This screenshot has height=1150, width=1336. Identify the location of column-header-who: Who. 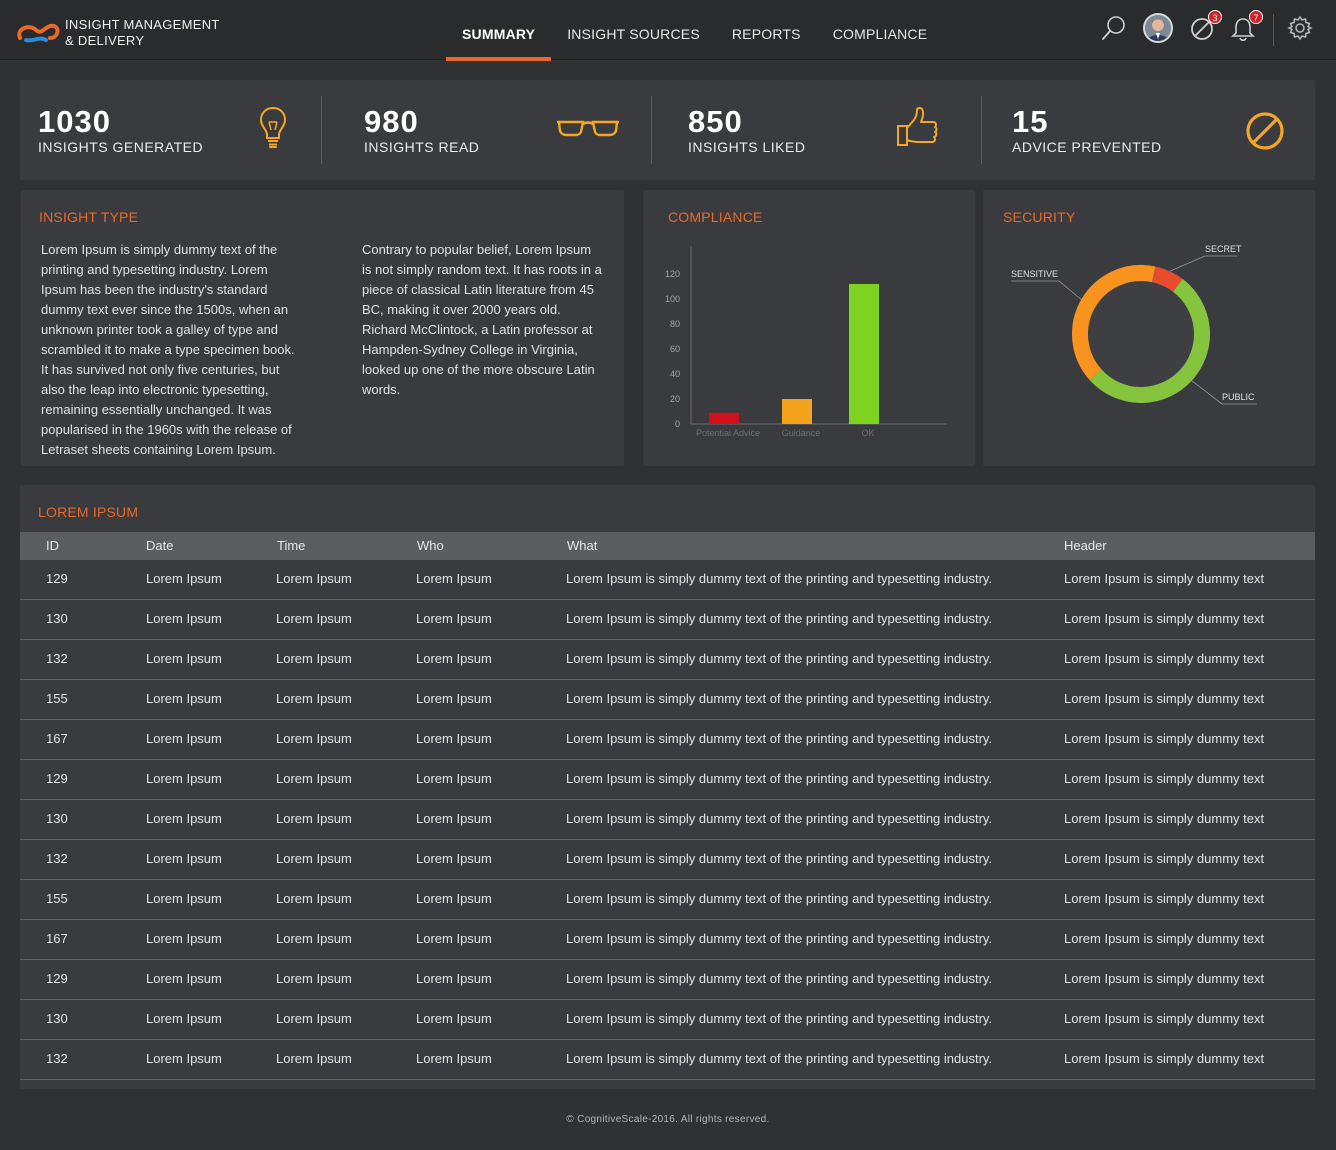
(430, 546).